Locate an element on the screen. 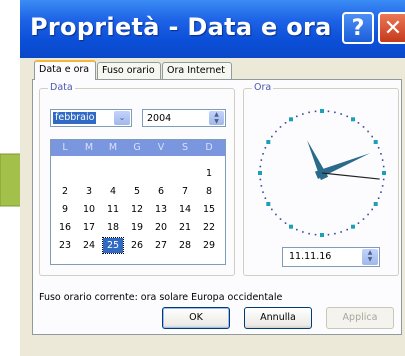 This screenshot has height=356, width=405. year-spin-buttons: ▲ ▼ is located at coordinates (216, 118).